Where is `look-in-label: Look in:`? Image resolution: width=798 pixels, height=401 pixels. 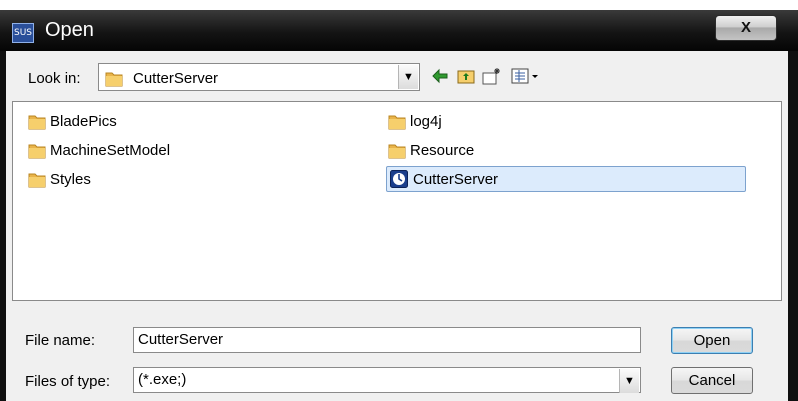
look-in-label: Look in: is located at coordinates (54, 78).